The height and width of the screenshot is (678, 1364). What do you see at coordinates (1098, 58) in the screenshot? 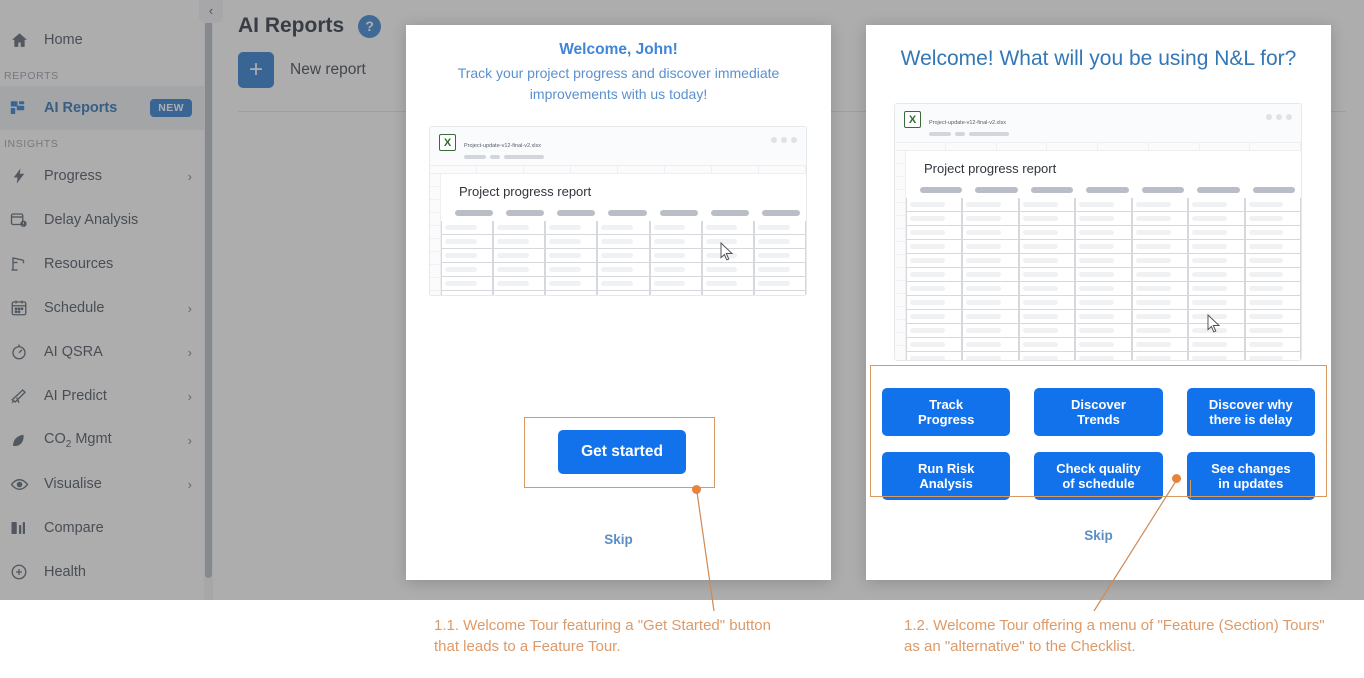
I see `dialog2-title: Welcome! What will you be using N&L for?` at bounding box center [1098, 58].